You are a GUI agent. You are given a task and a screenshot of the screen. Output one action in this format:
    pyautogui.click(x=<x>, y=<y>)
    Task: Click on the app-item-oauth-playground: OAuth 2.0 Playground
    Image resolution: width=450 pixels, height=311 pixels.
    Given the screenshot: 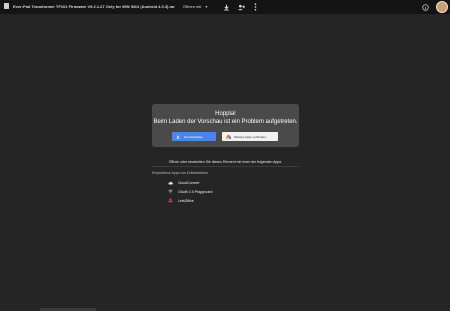 What is the action you would take?
    pyautogui.click(x=190, y=191)
    